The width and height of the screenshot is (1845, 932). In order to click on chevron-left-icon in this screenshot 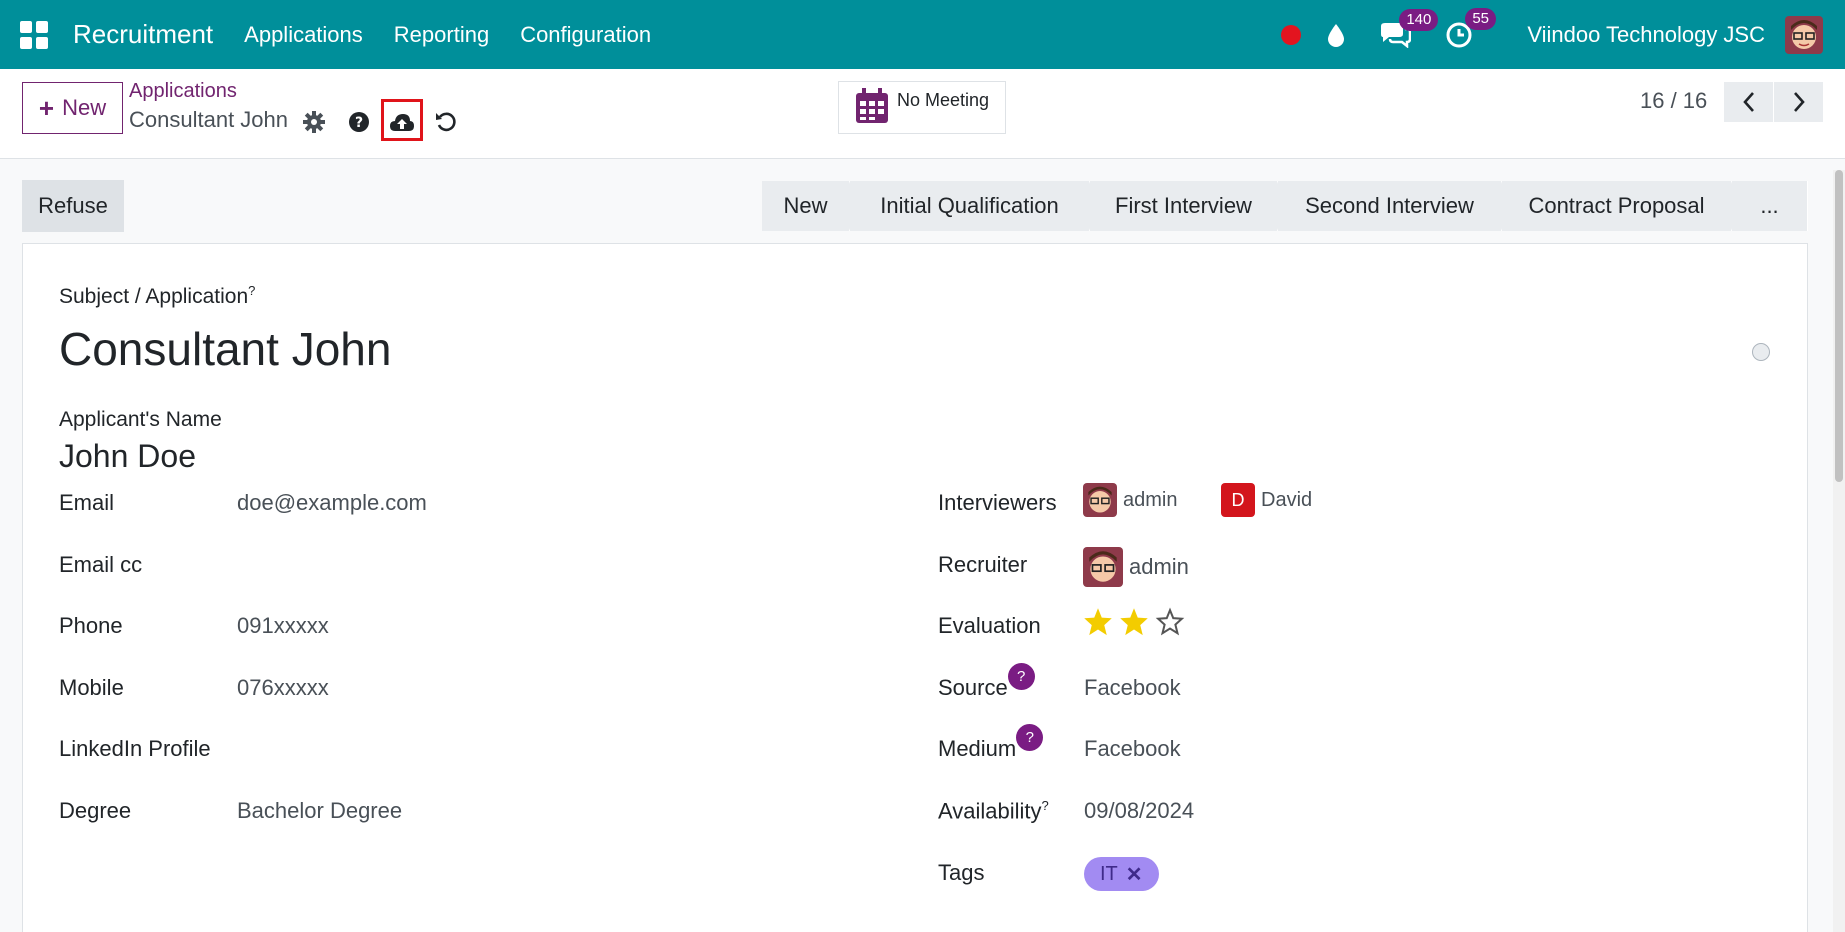, I will do `click(1748, 102)`.